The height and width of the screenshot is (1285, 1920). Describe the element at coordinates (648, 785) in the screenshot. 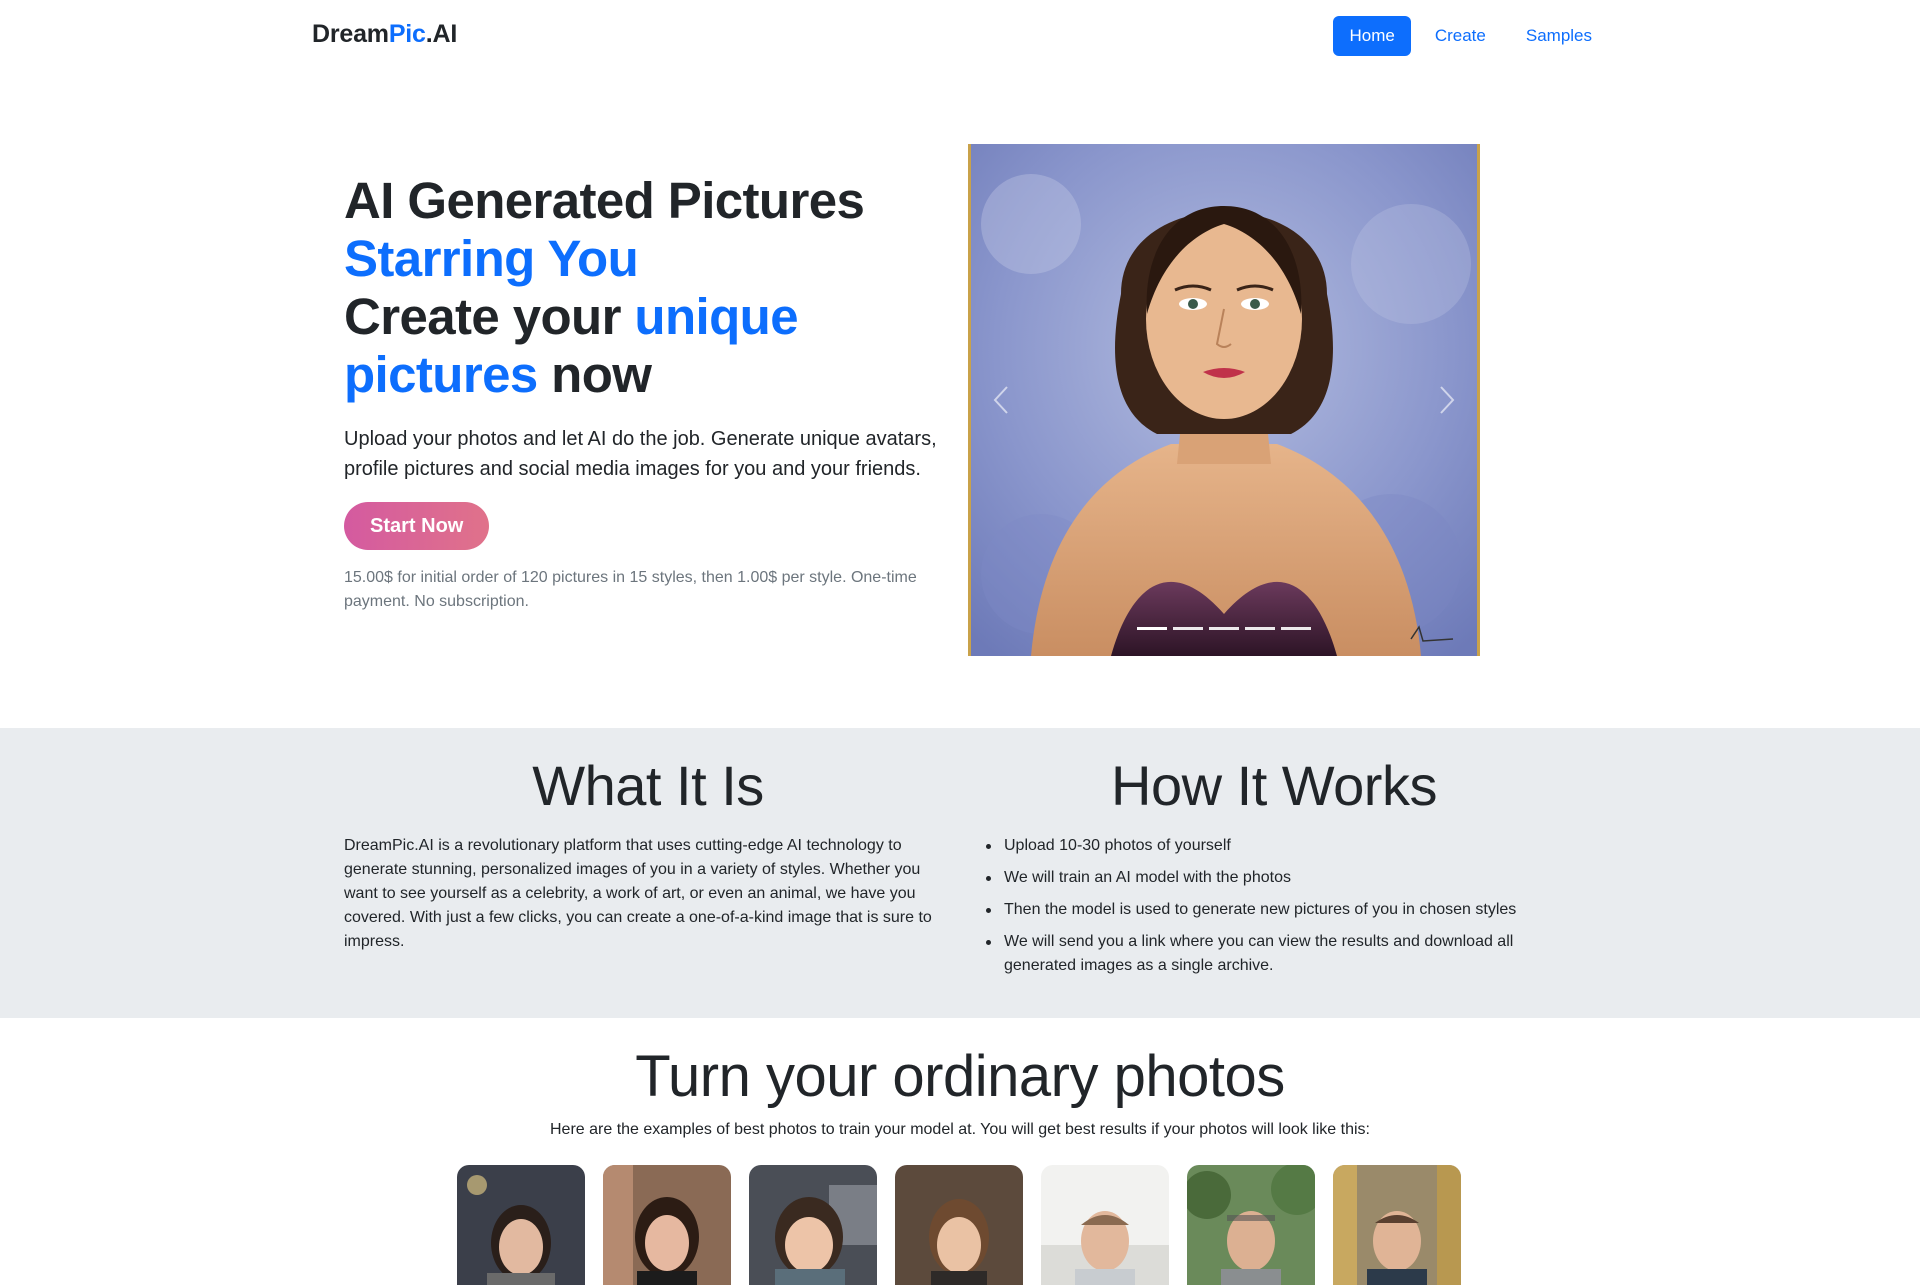

I see `what-it-is-title: What It Is` at that location.